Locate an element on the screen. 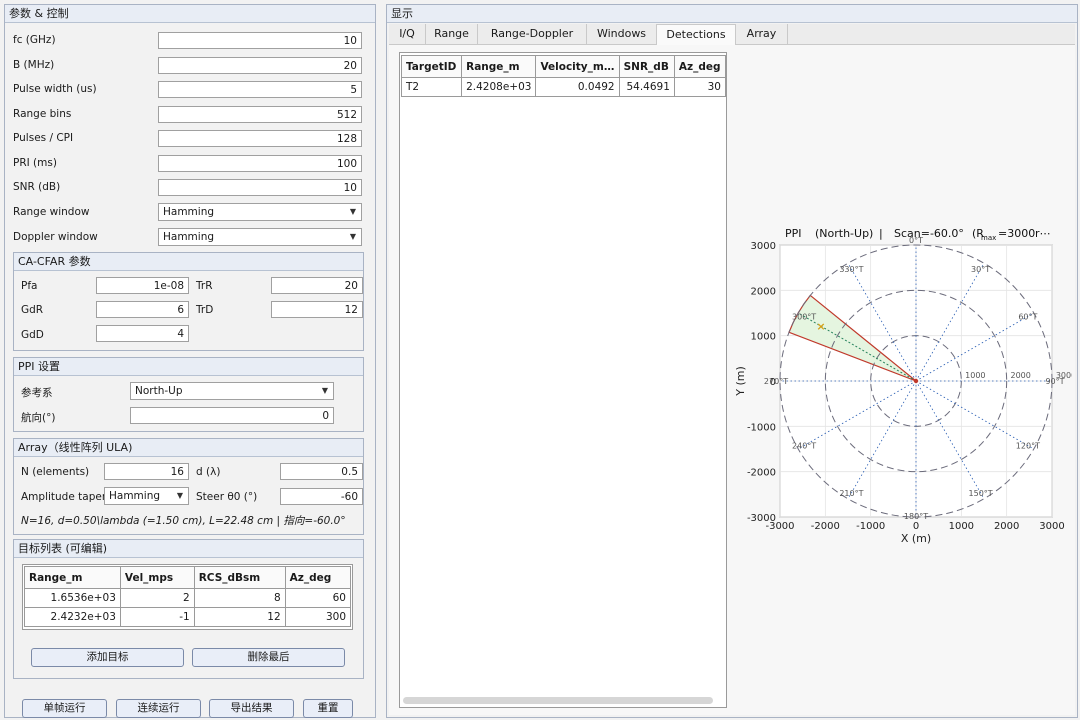 The height and width of the screenshot is (720, 1080). single-run-button: 单帧运行 is located at coordinates (64, 708).